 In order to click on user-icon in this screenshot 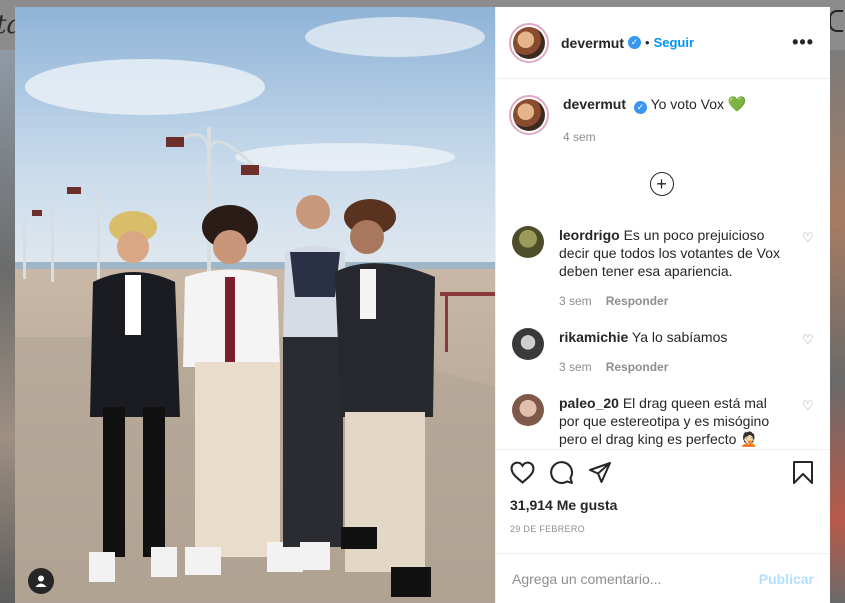, I will do `click(41, 581)`.